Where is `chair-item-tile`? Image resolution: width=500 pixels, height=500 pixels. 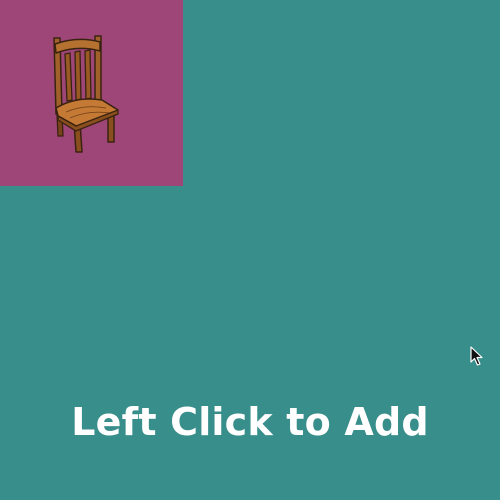
chair-item-tile is located at coordinates (91, 93).